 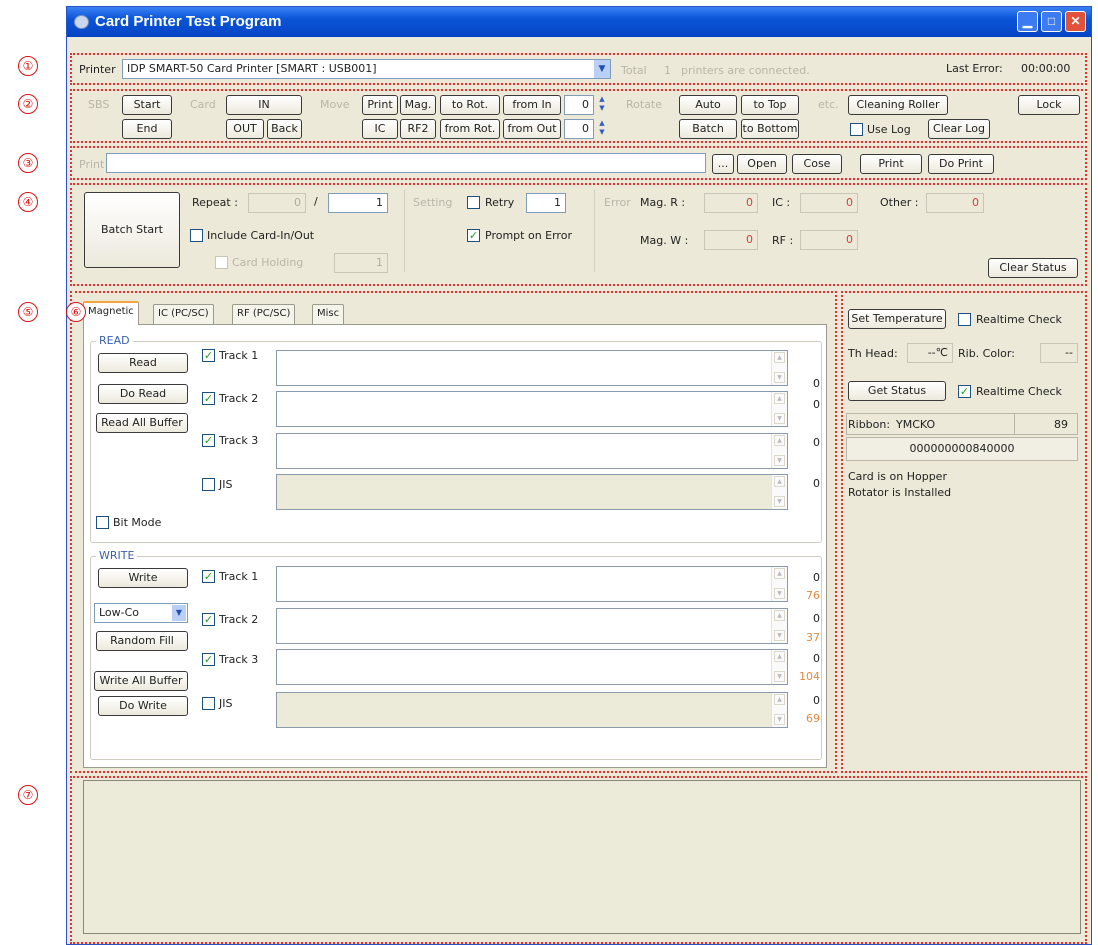 What do you see at coordinates (132, 230) in the screenshot?
I see `batch-start-button: Batch Start` at bounding box center [132, 230].